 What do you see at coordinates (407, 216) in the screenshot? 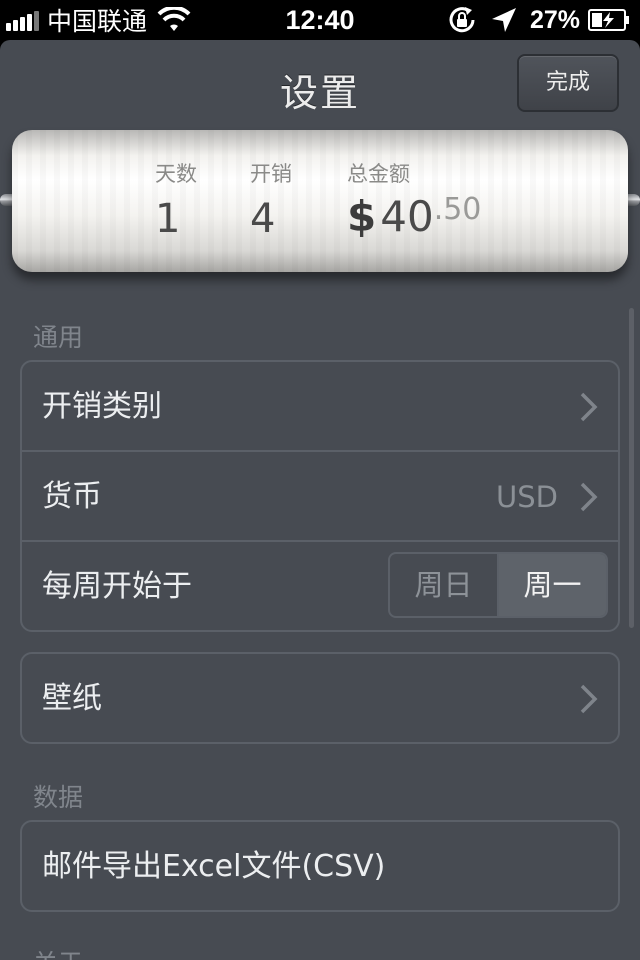
I see `total-amount-integer: 40` at bounding box center [407, 216].